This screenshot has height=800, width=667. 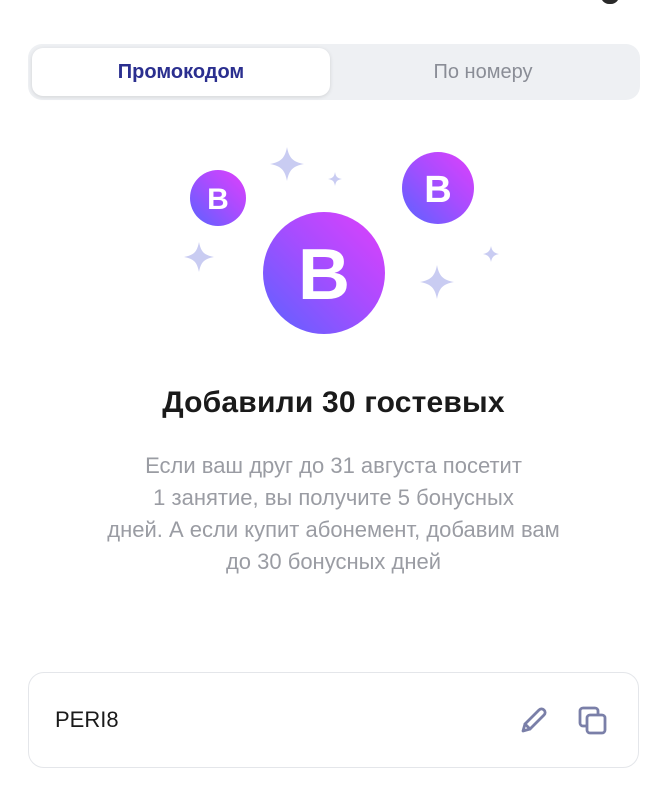 What do you see at coordinates (333, 402) in the screenshot?
I see `headline: Добавили 30 гостевых` at bounding box center [333, 402].